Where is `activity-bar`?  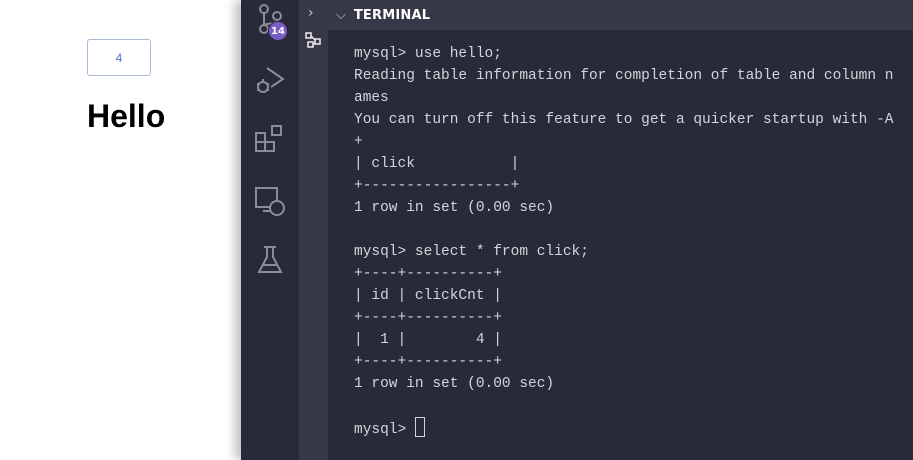
activity-bar is located at coordinates (270, 230).